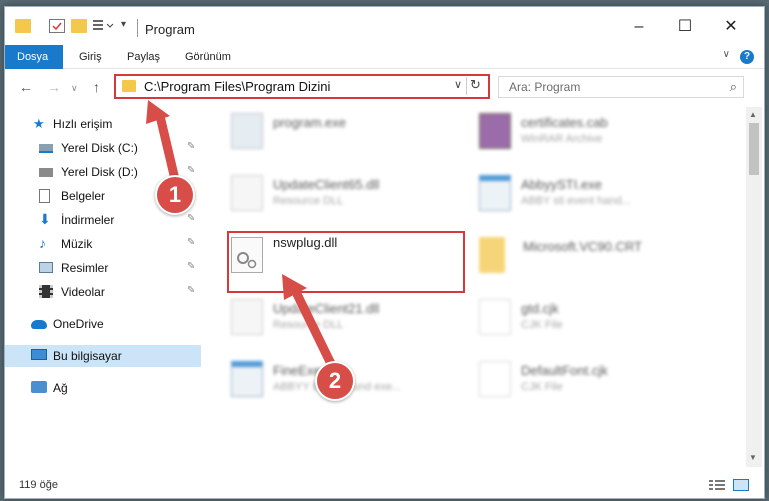 The height and width of the screenshot is (501, 769). What do you see at coordinates (208, 57) in the screenshot?
I see `tab-gorunum: Görünüm` at bounding box center [208, 57].